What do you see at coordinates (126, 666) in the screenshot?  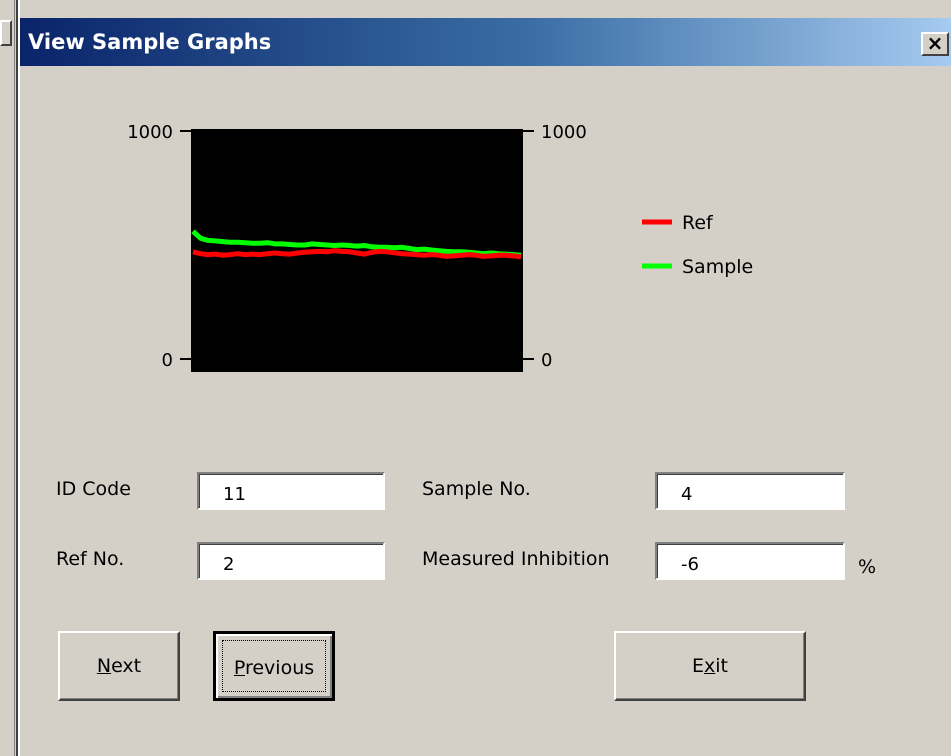 I see `next-label-rest: ext` at bounding box center [126, 666].